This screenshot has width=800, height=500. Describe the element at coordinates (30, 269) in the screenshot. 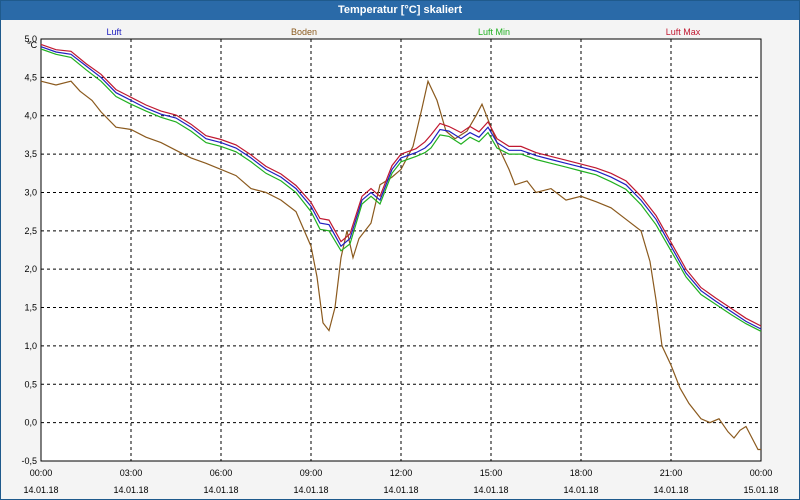

I see `y-tick-label: 2,0` at that location.